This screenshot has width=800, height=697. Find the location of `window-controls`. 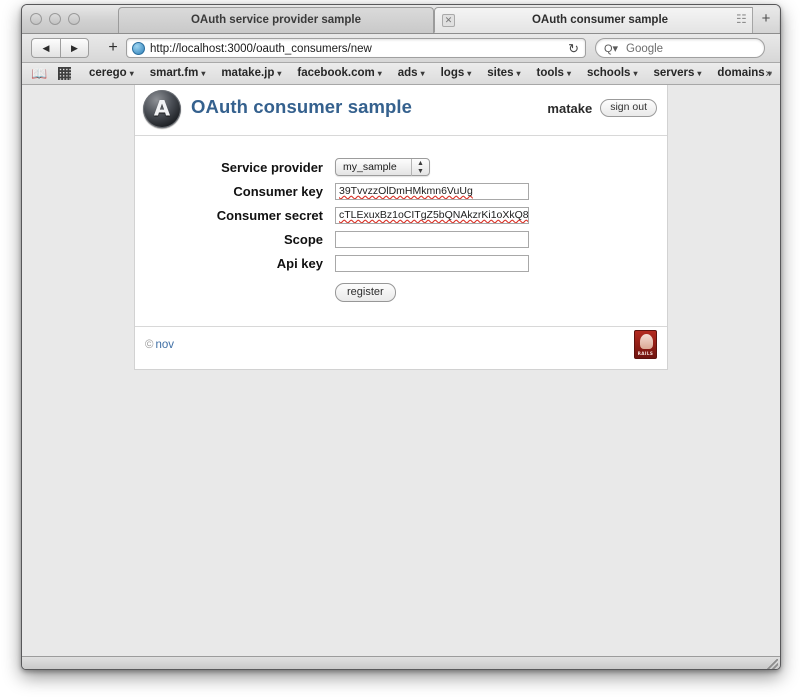

window-controls is located at coordinates (55, 19).